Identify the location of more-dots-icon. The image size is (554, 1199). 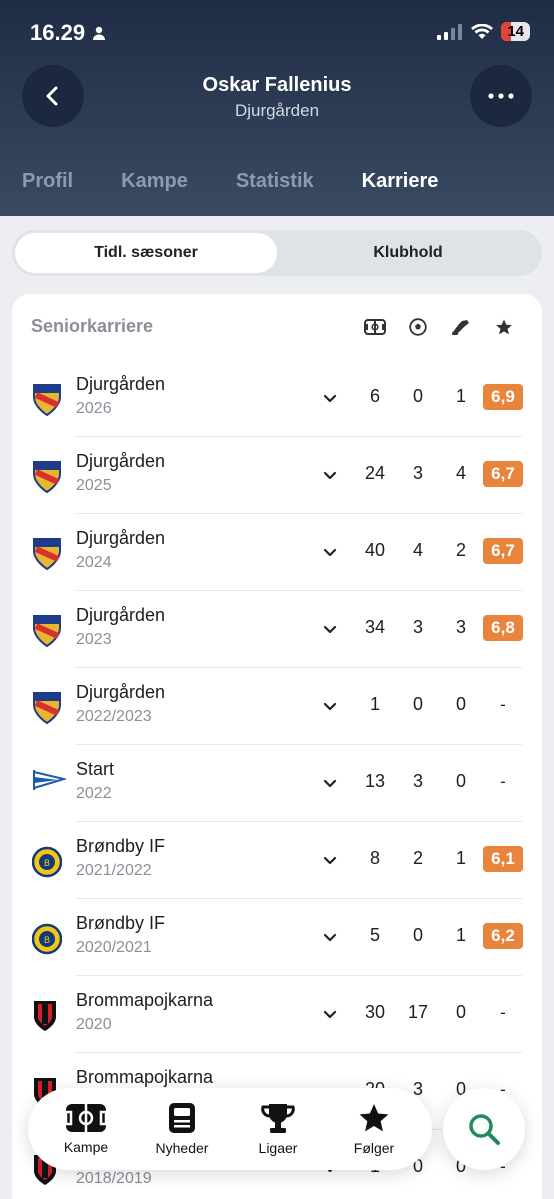
(501, 96).